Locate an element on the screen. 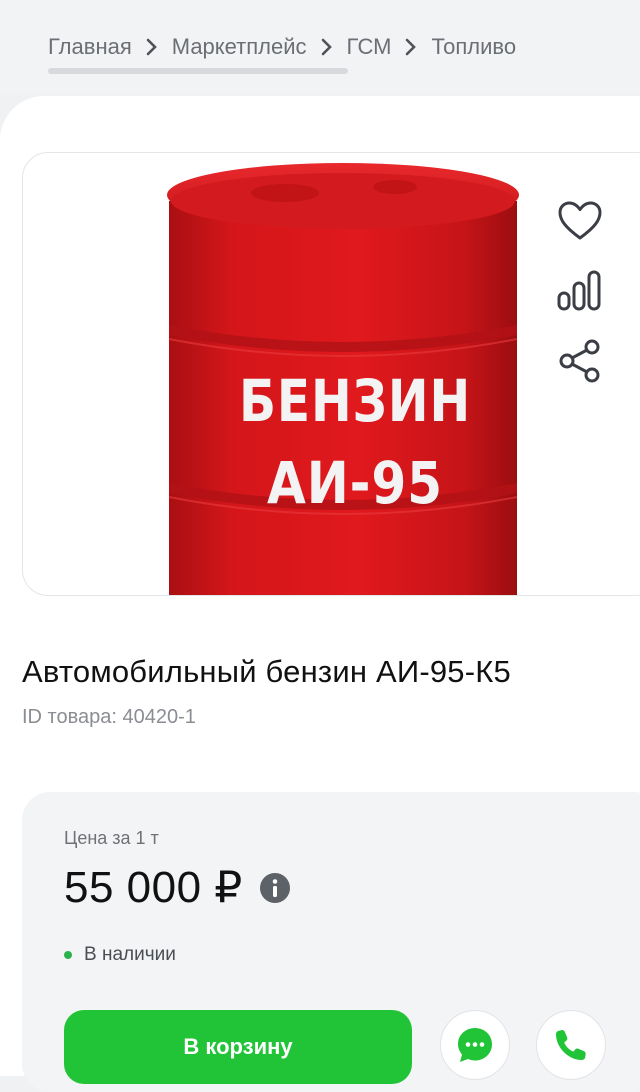 This screenshot has height=1092, width=640. compare-button is located at coordinates (580, 291).